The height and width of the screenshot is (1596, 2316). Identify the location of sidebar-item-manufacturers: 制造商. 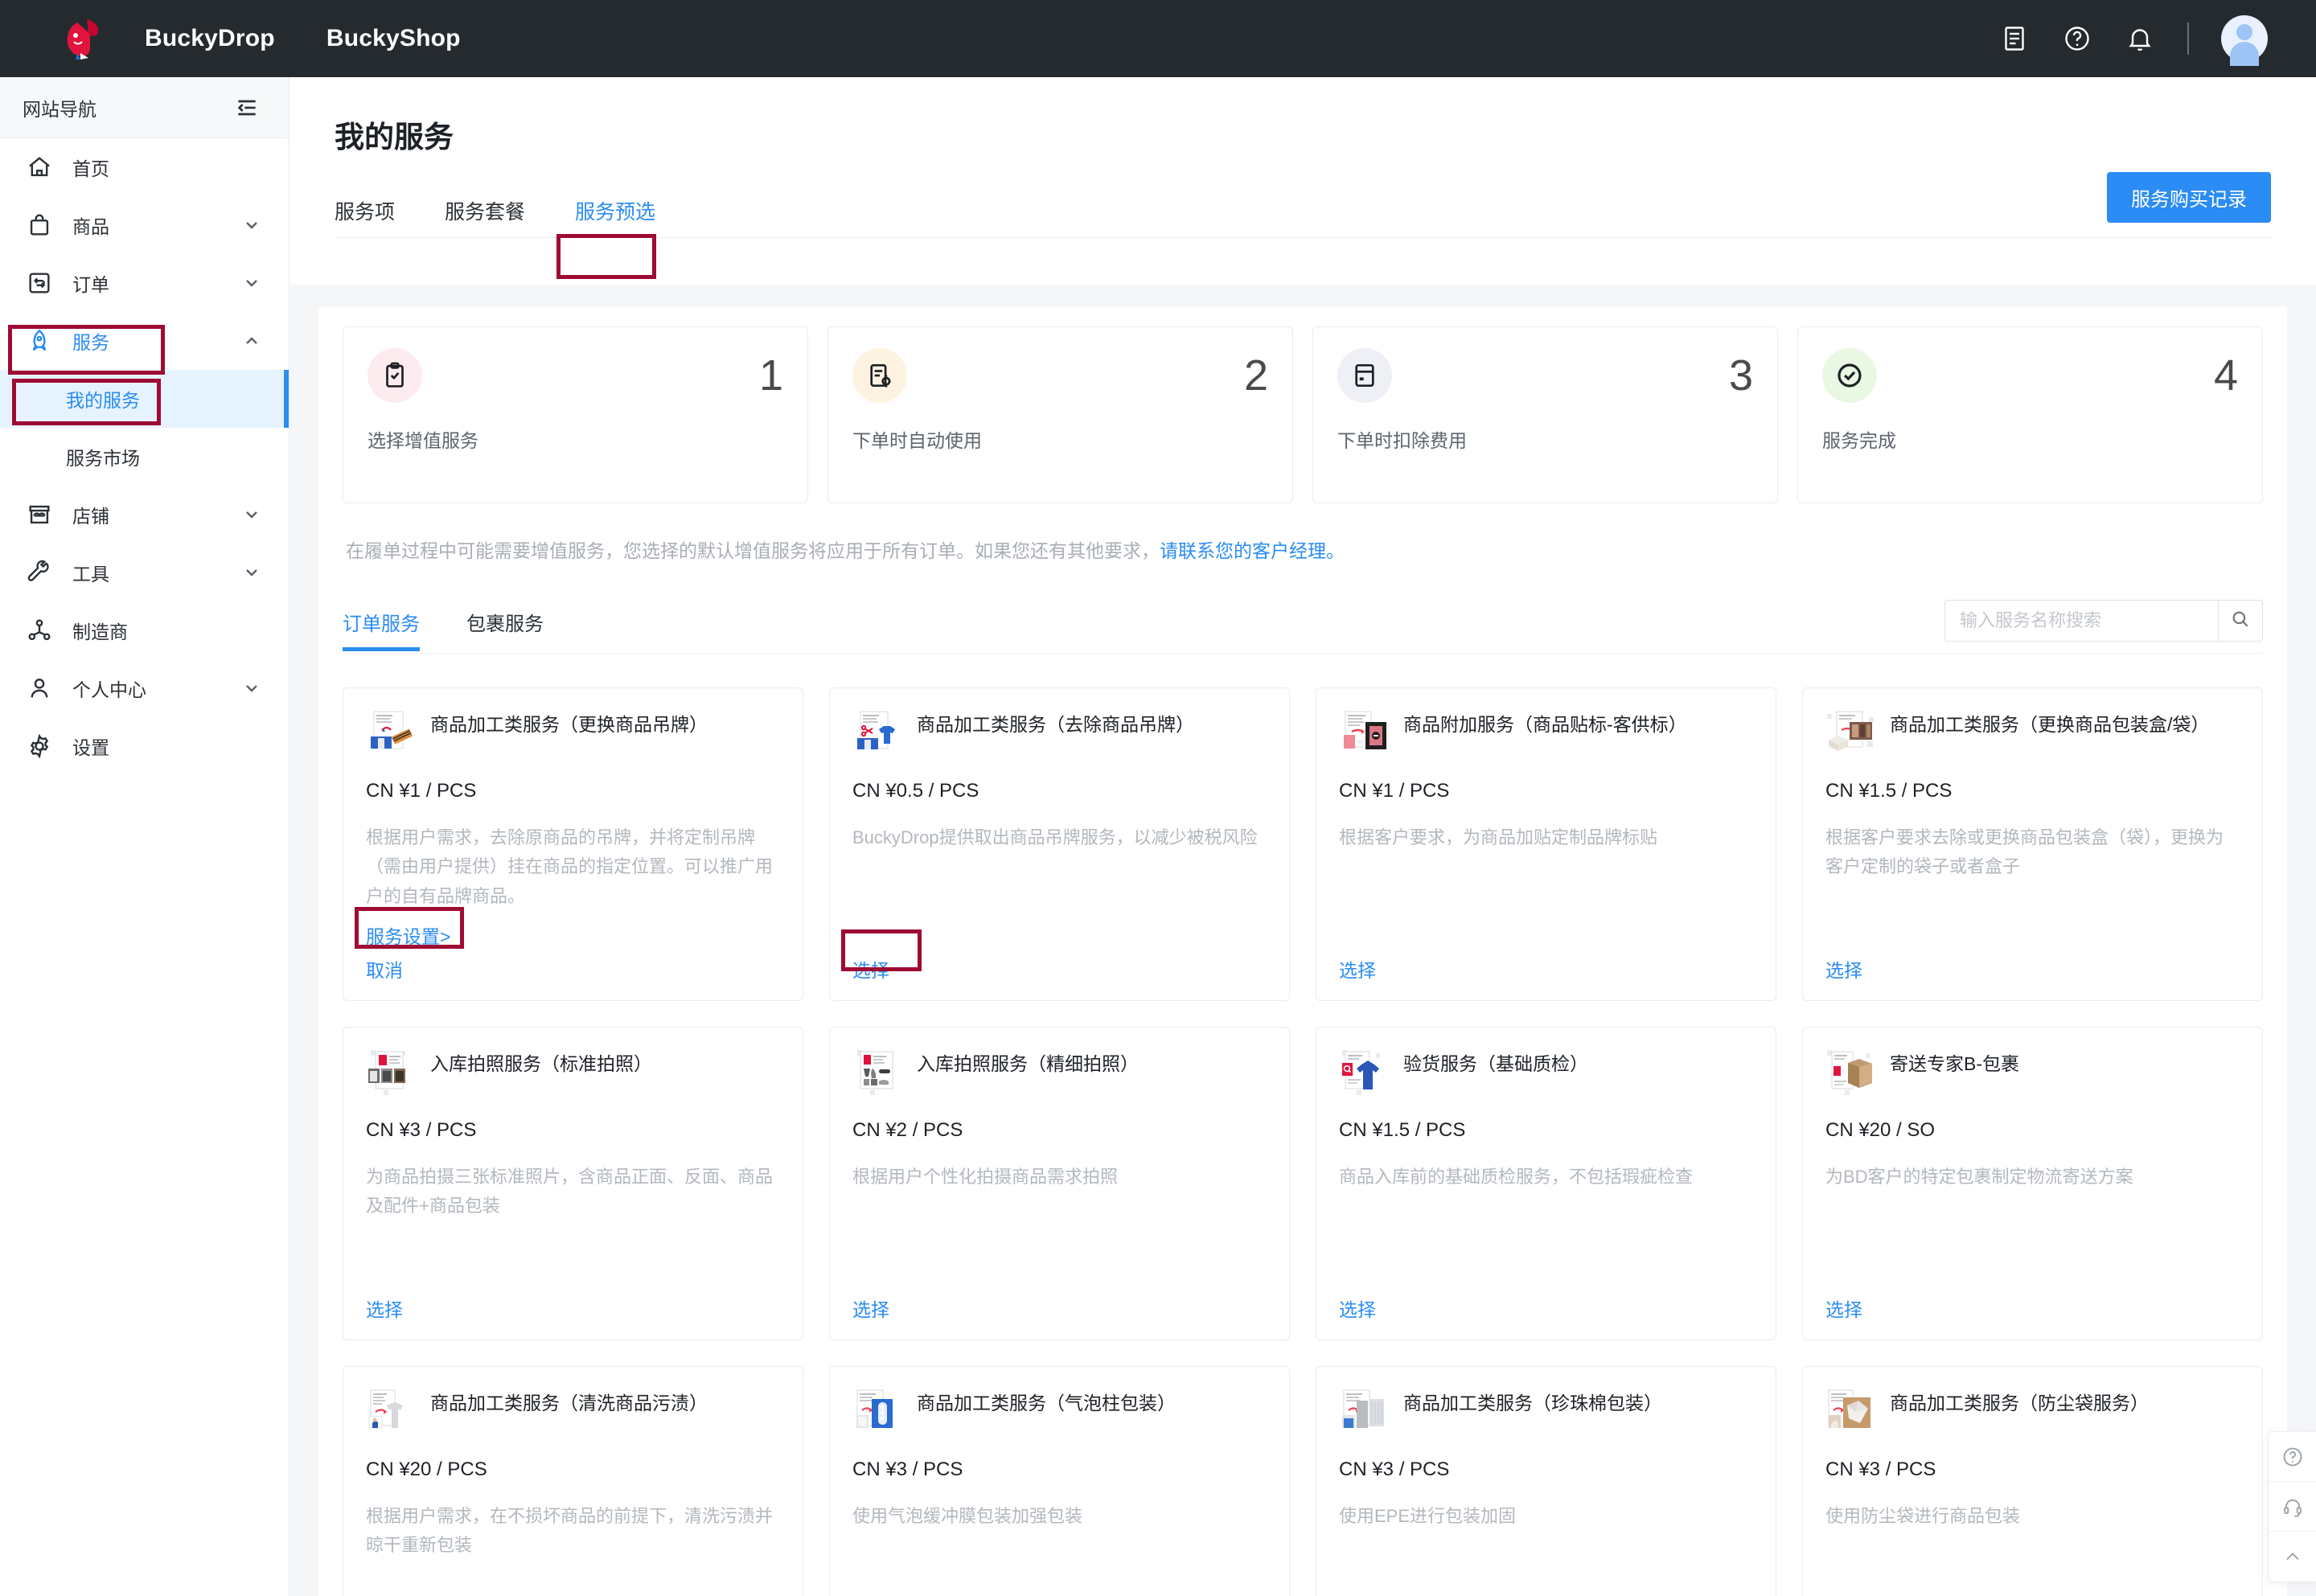
(144, 630).